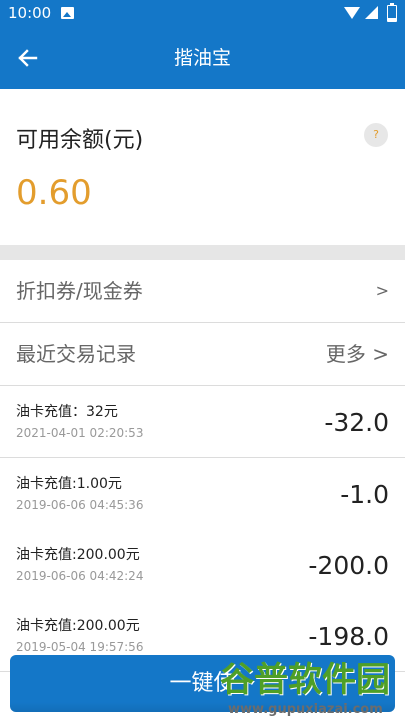 Image resolution: width=405 pixels, height=720 pixels. What do you see at coordinates (382, 290) in the screenshot?
I see `chevron-right-icon: >` at bounding box center [382, 290].